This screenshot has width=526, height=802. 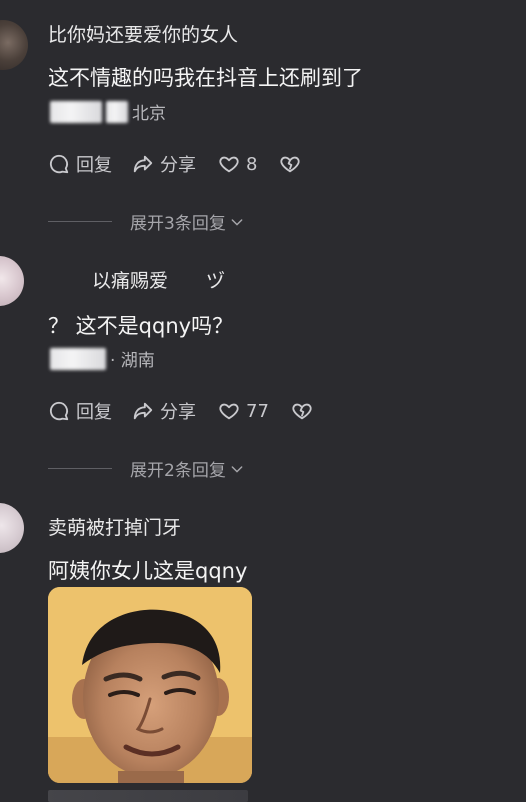 I want to click on expand-replies-label: 展开3条回复, so click(x=178, y=224).